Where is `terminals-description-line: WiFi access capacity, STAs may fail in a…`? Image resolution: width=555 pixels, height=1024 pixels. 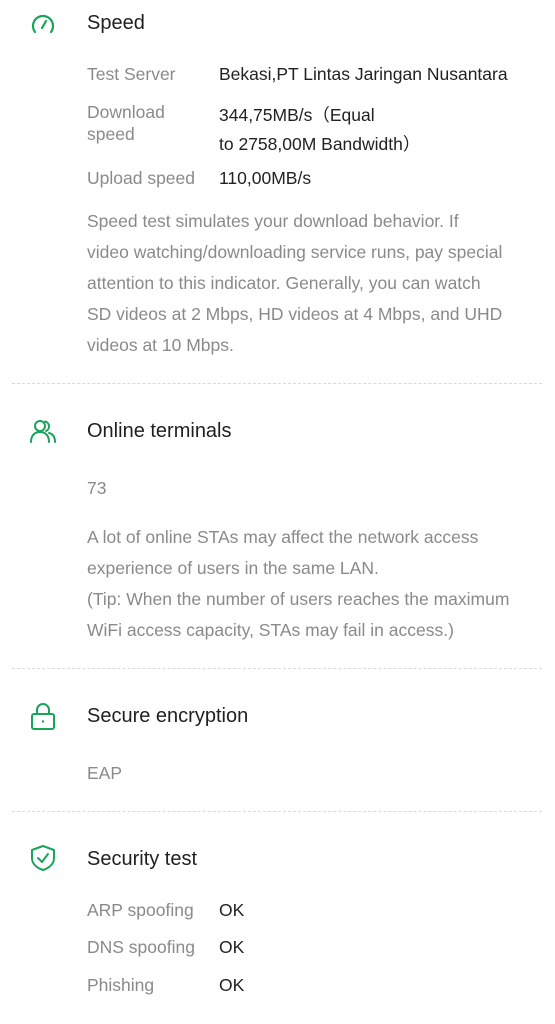
terminals-description-line: WiFi access capacity, STAs may fail in a… is located at coordinates (270, 630).